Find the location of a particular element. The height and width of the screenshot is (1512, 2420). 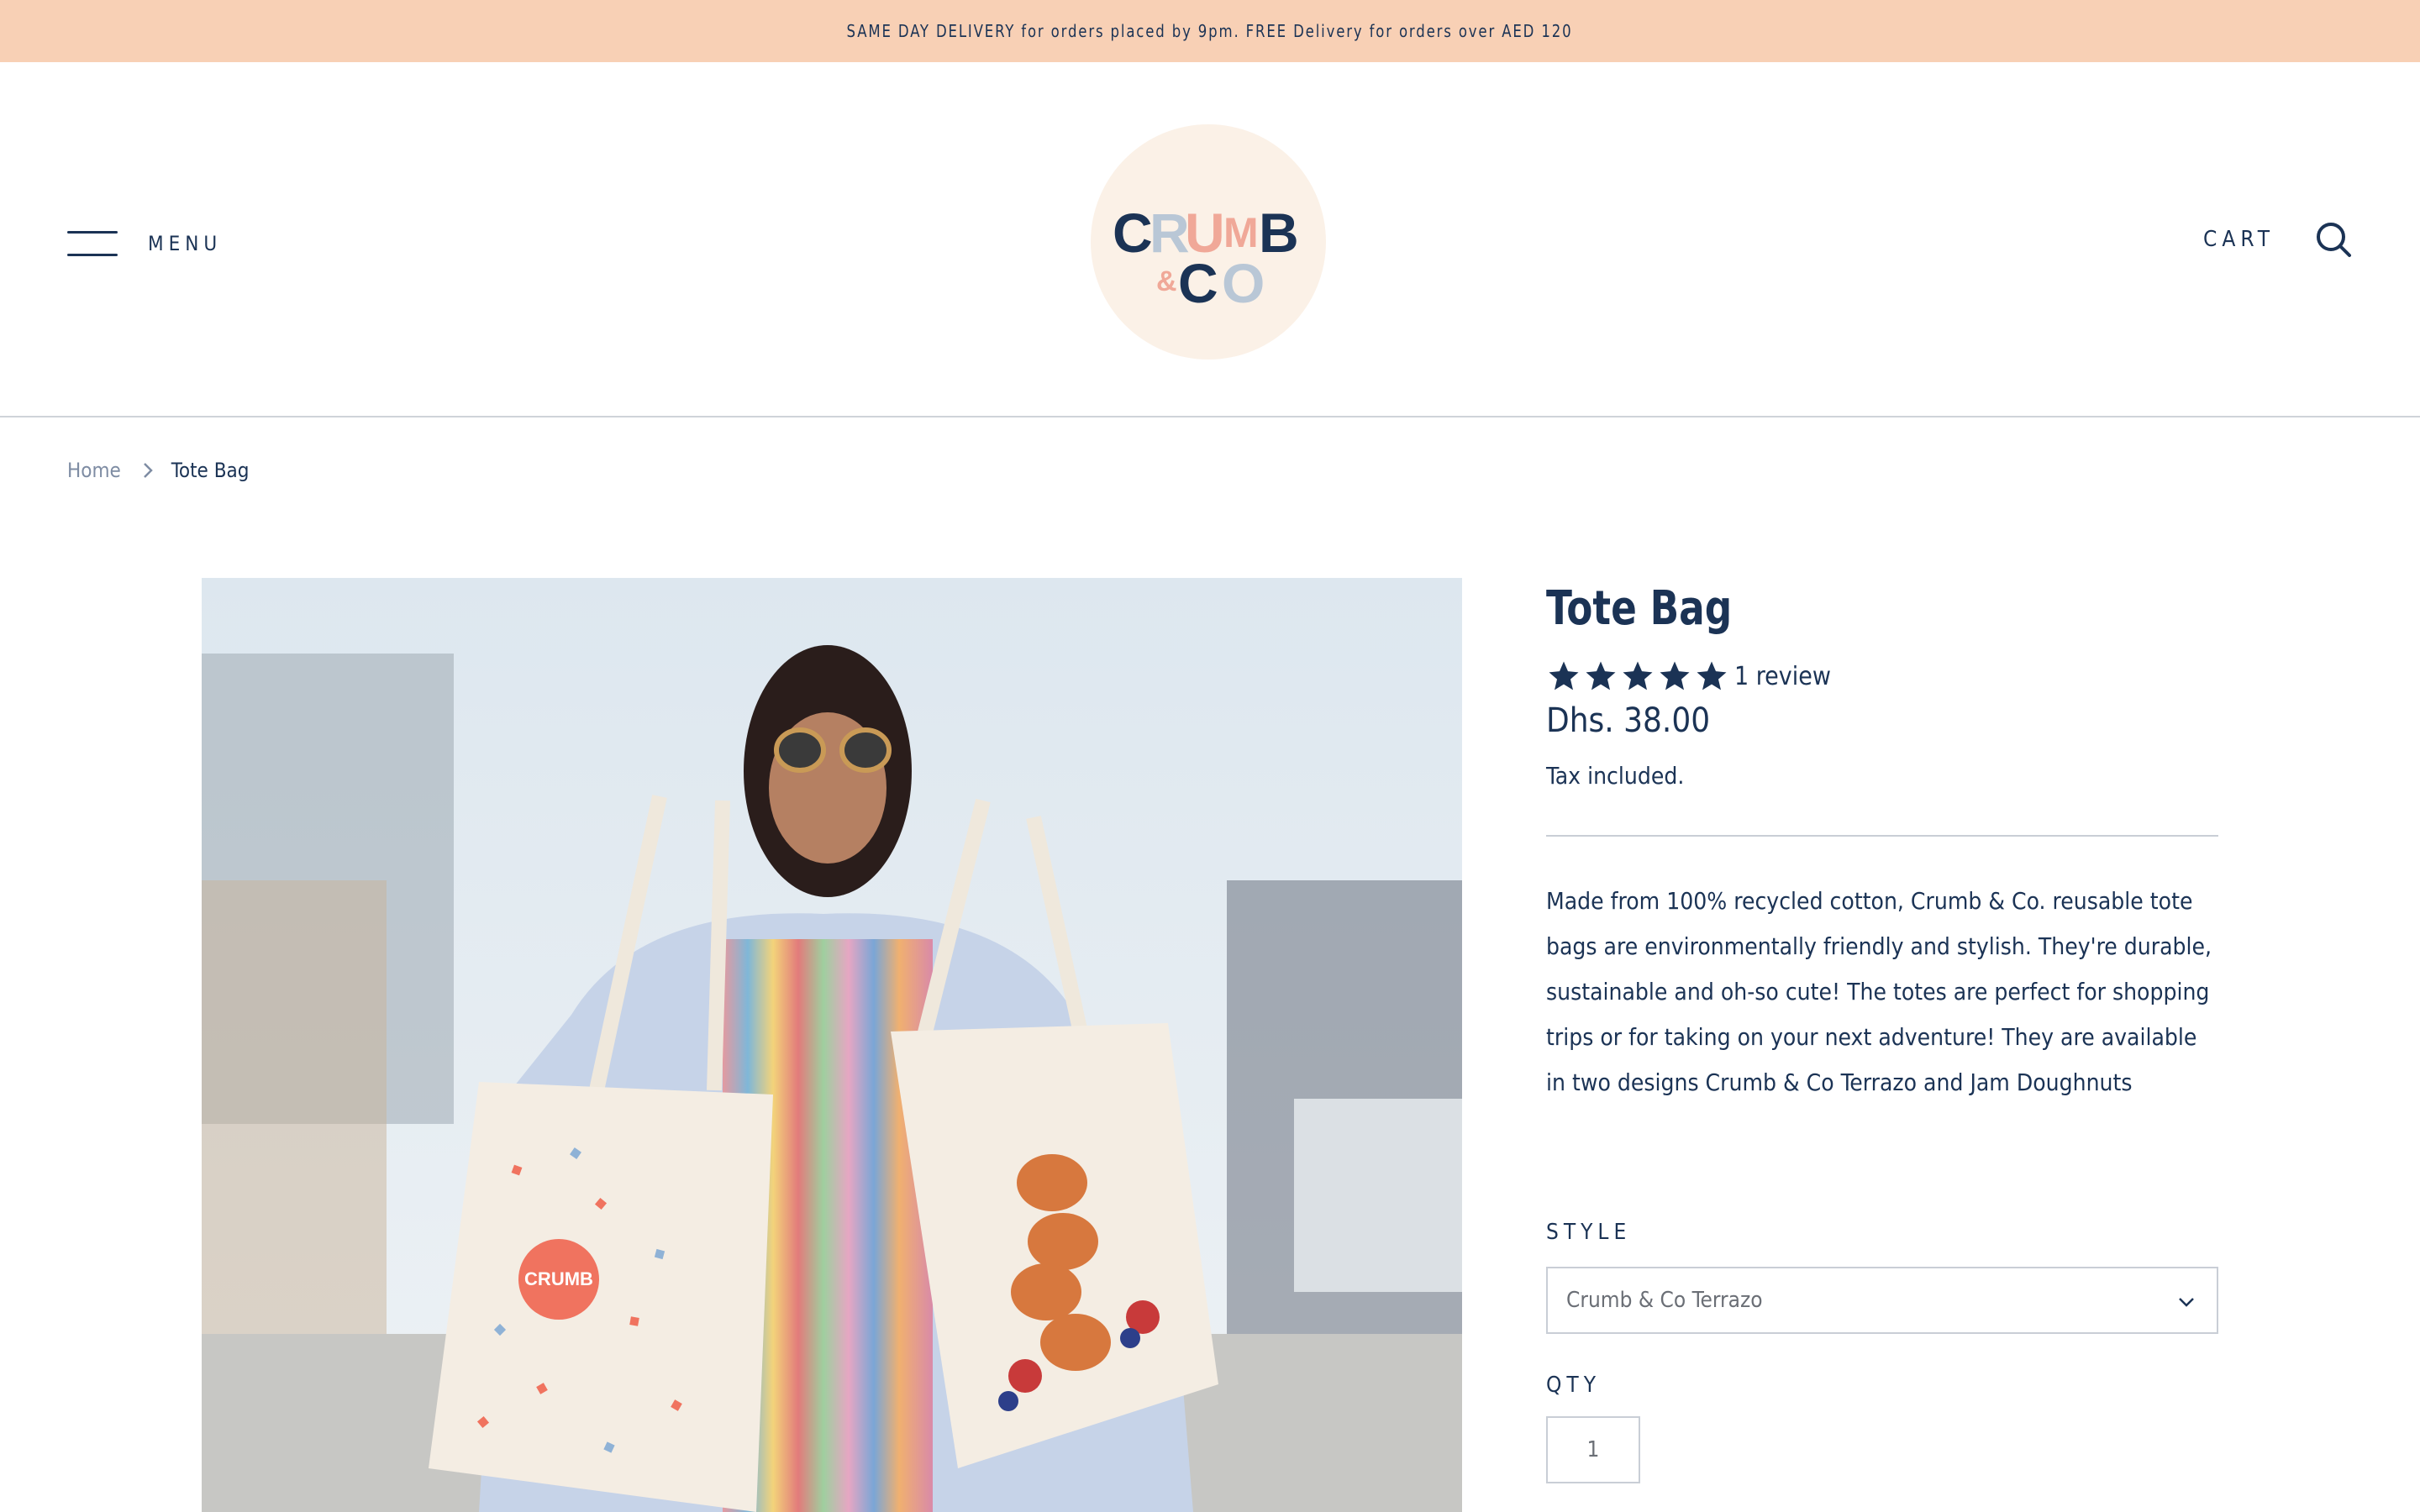

hamburger-icon is located at coordinates (92, 243).